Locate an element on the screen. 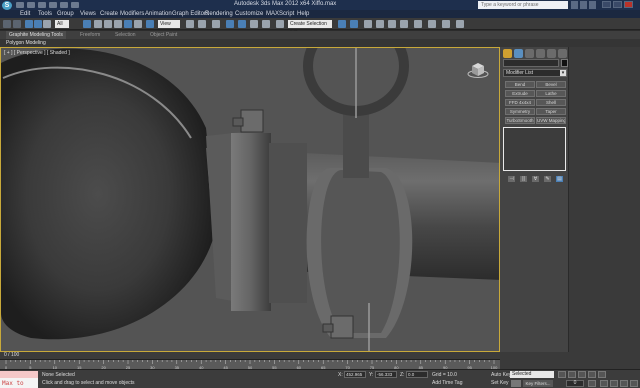 Image resolution: width=640 pixels, height=388 pixels. named-selection-select: Create Selection Set is located at coordinates (310, 27).